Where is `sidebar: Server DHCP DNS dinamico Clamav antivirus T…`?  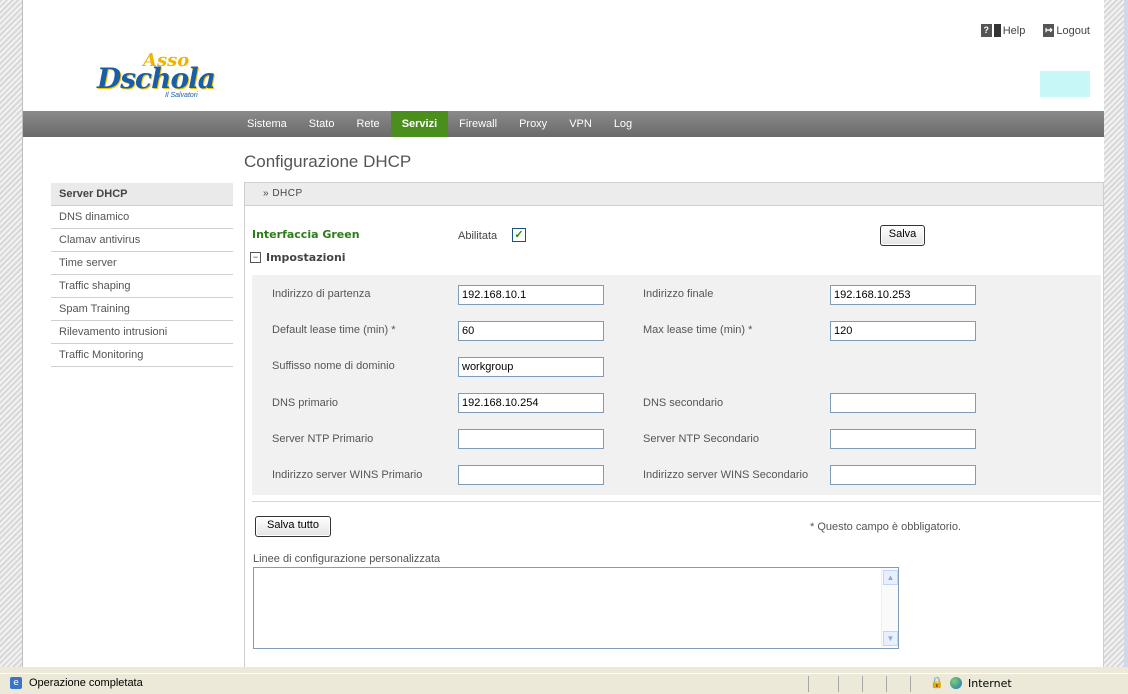 sidebar: Server DHCP DNS dinamico Clamav antivirus T… is located at coordinates (142, 275).